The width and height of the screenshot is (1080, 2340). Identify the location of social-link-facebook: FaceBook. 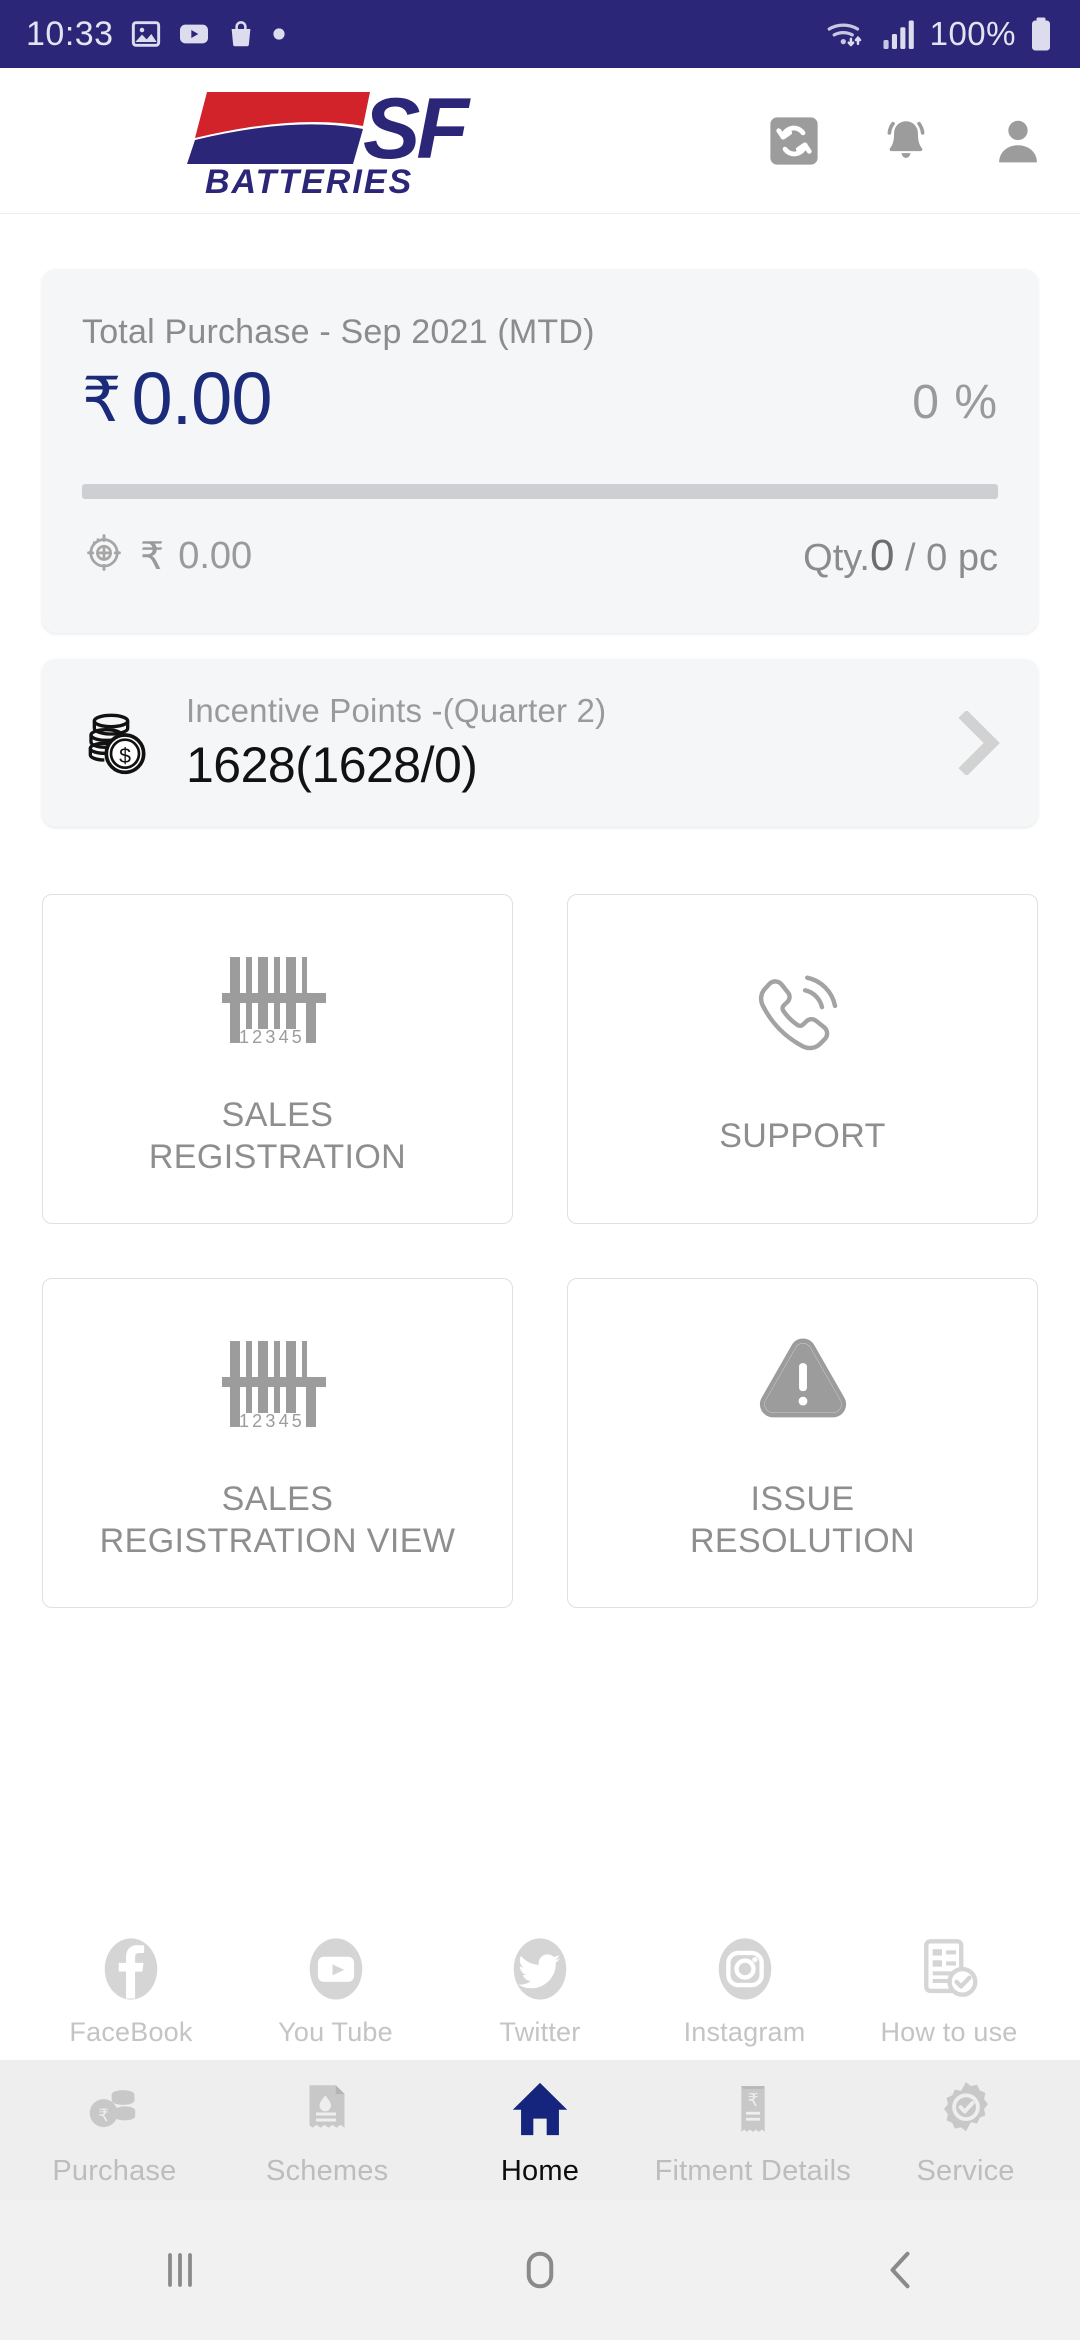
(131, 1990).